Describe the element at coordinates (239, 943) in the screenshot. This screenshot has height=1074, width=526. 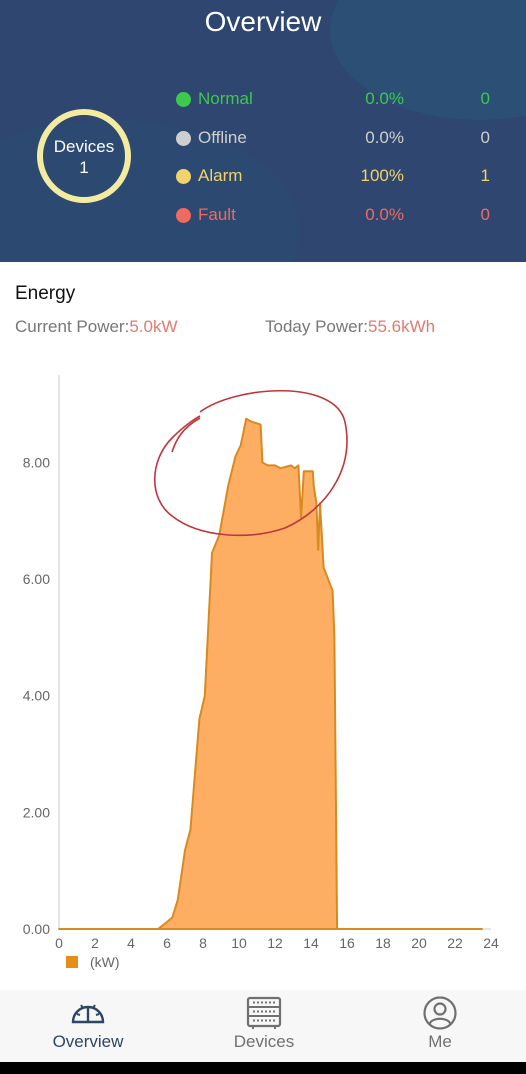
I see `x-tick-label: 10` at that location.